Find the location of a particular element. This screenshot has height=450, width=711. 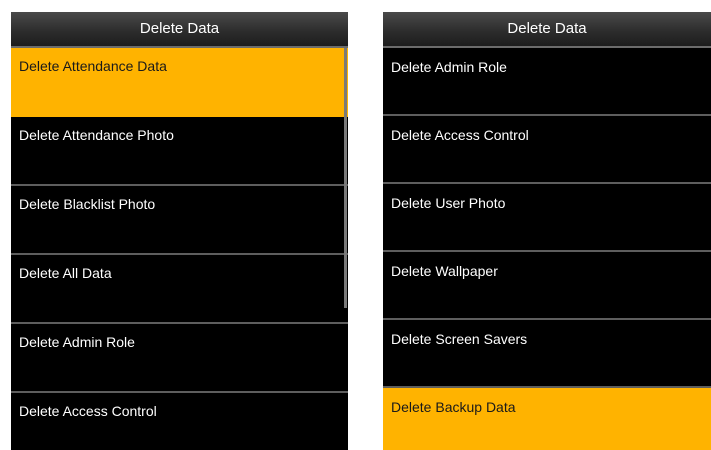

menu-item-delete-attendance-data: Delete Attendance Data is located at coordinates (179, 82).